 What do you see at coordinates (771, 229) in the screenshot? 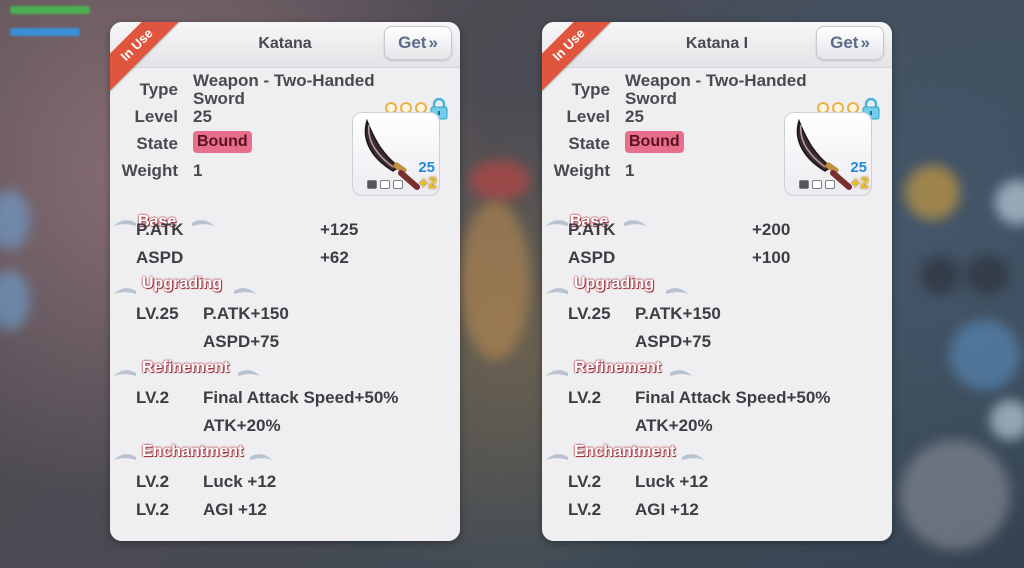
I see `base-stat-value: +200` at bounding box center [771, 229].